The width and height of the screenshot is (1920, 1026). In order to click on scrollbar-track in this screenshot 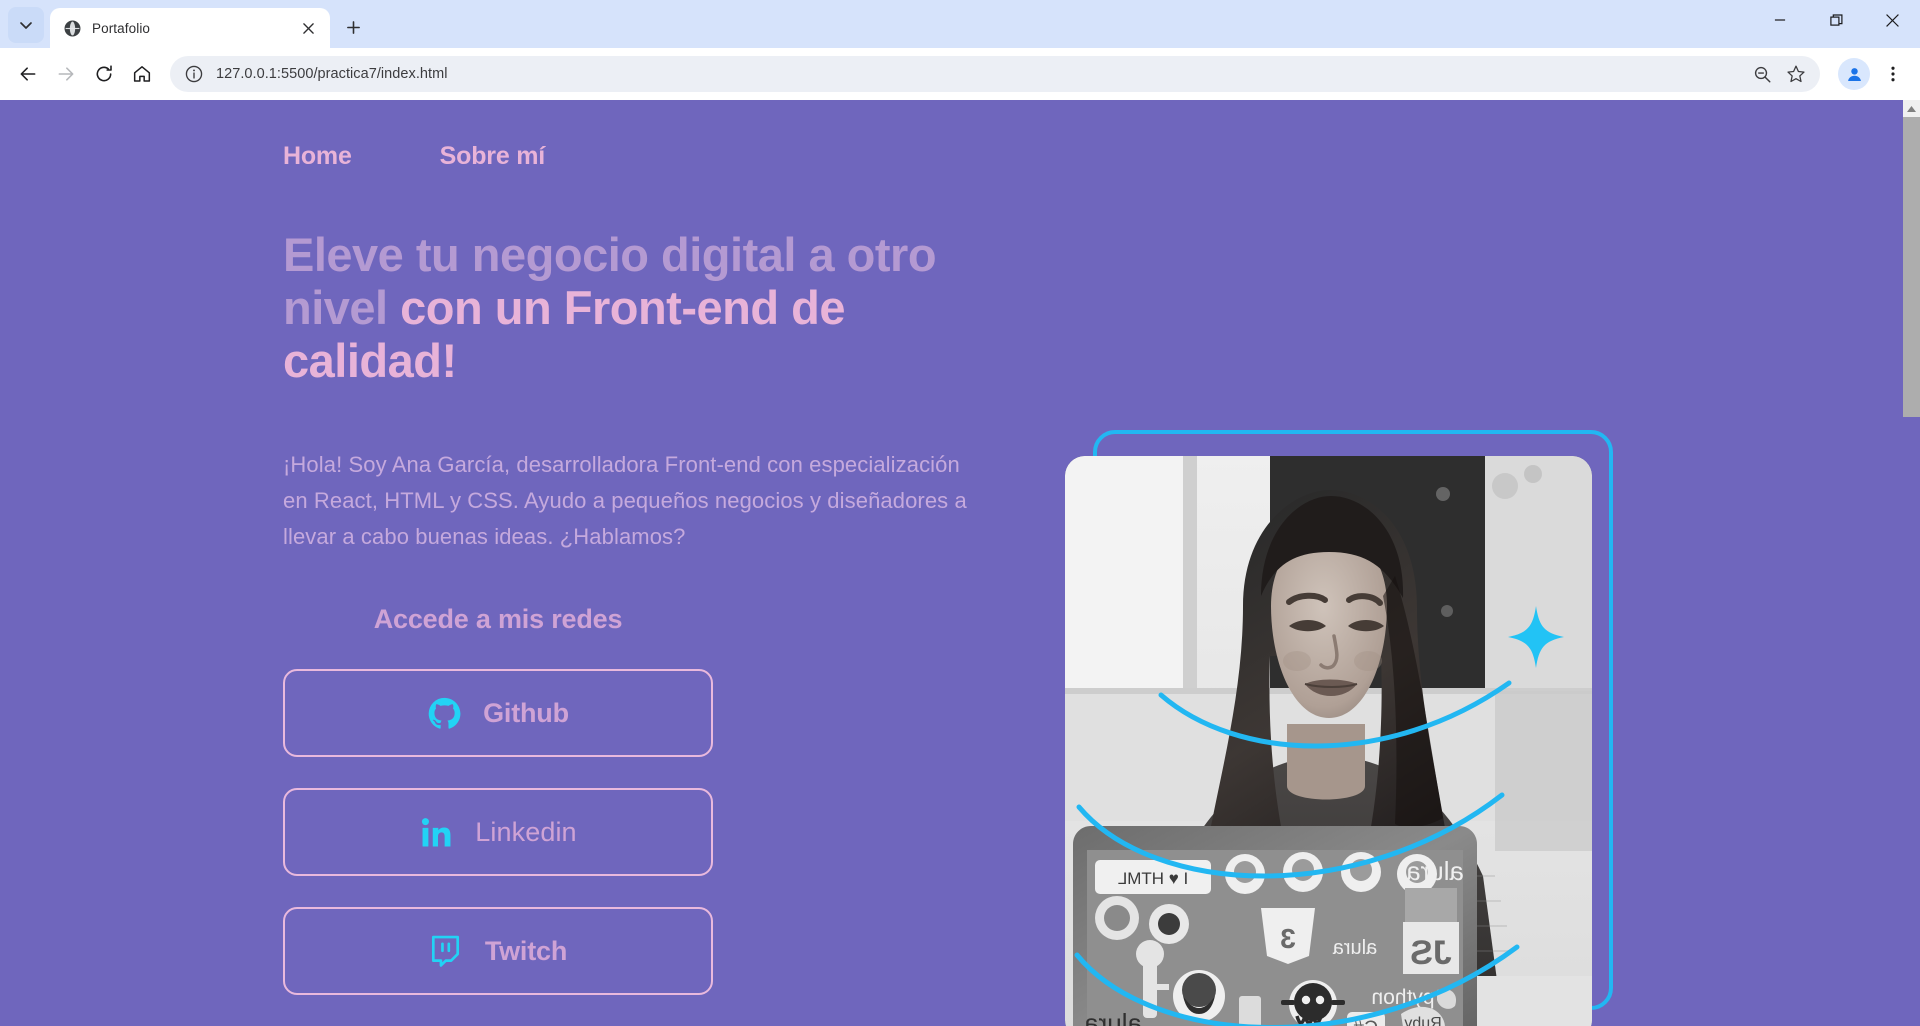, I will do `click(1911, 571)`.